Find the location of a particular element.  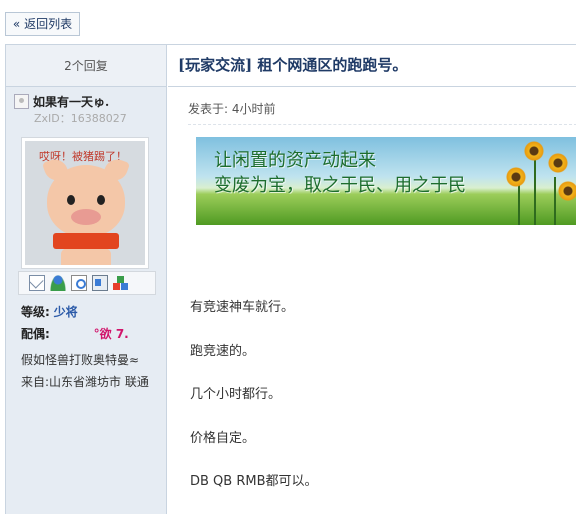

pig-eye-right is located at coordinates (101, 200).